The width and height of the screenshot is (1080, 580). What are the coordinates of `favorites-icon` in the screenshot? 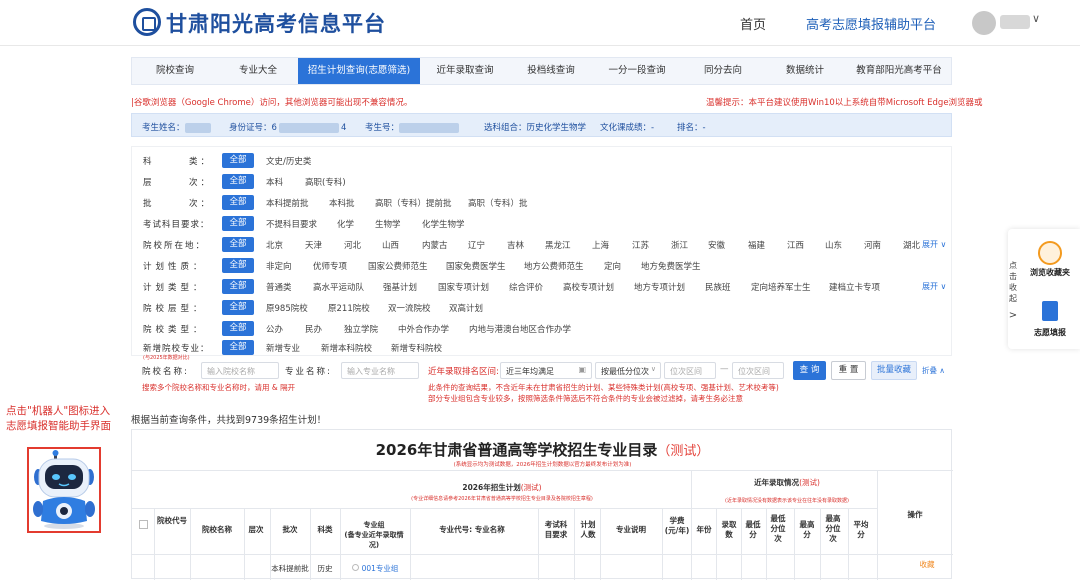 It's located at (1050, 253).